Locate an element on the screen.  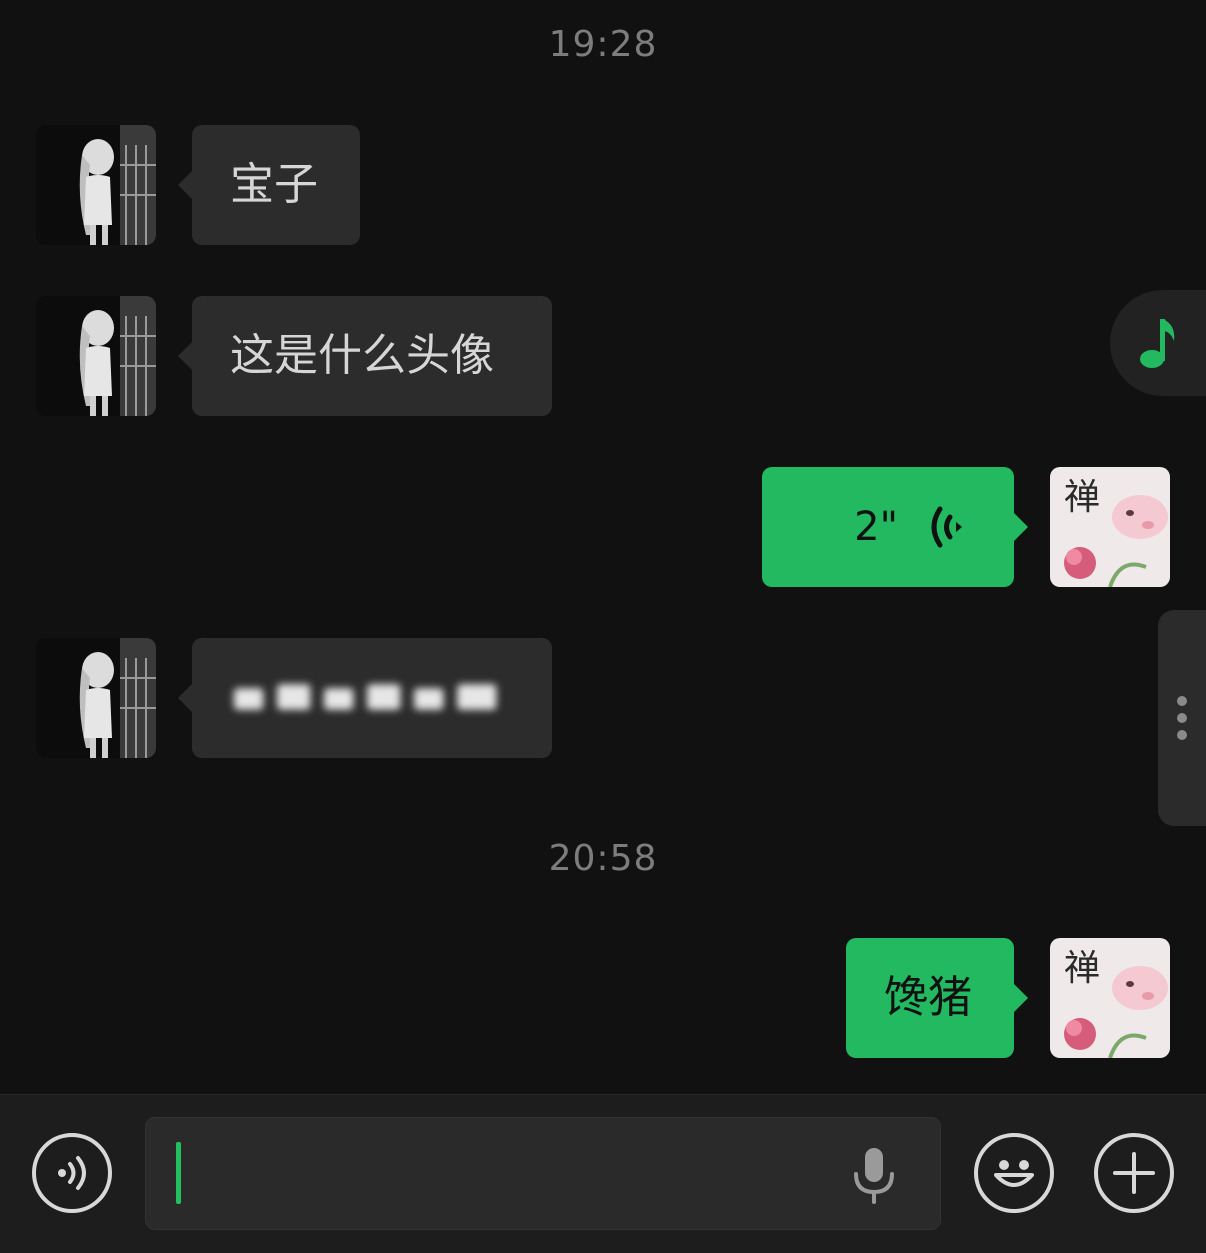
text-caret is located at coordinates (178, 1173).